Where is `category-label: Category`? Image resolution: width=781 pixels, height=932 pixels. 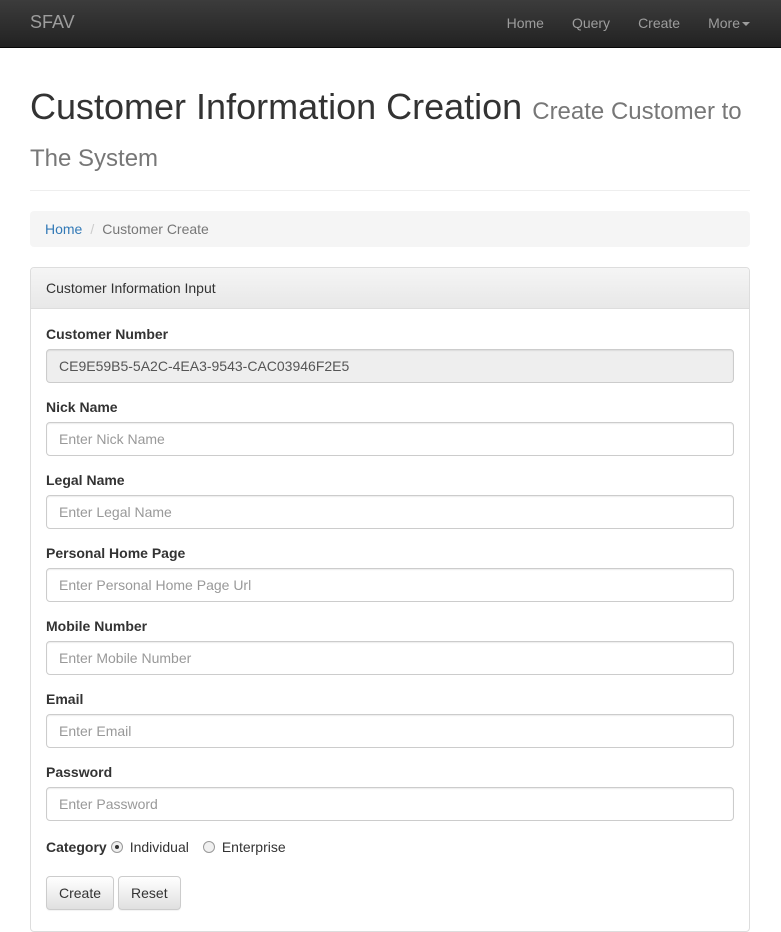 category-label: Category is located at coordinates (76, 847).